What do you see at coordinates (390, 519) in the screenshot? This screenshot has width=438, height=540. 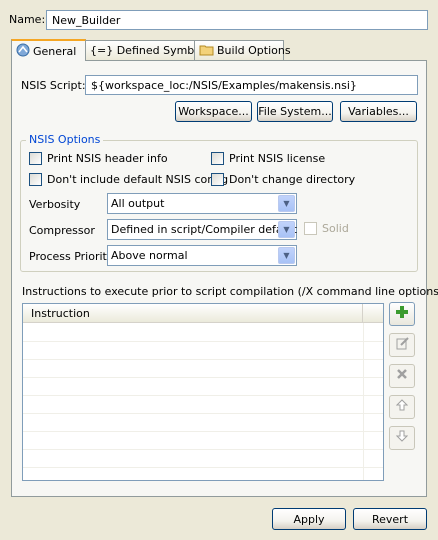 I see `revert-button: Revert` at bounding box center [390, 519].